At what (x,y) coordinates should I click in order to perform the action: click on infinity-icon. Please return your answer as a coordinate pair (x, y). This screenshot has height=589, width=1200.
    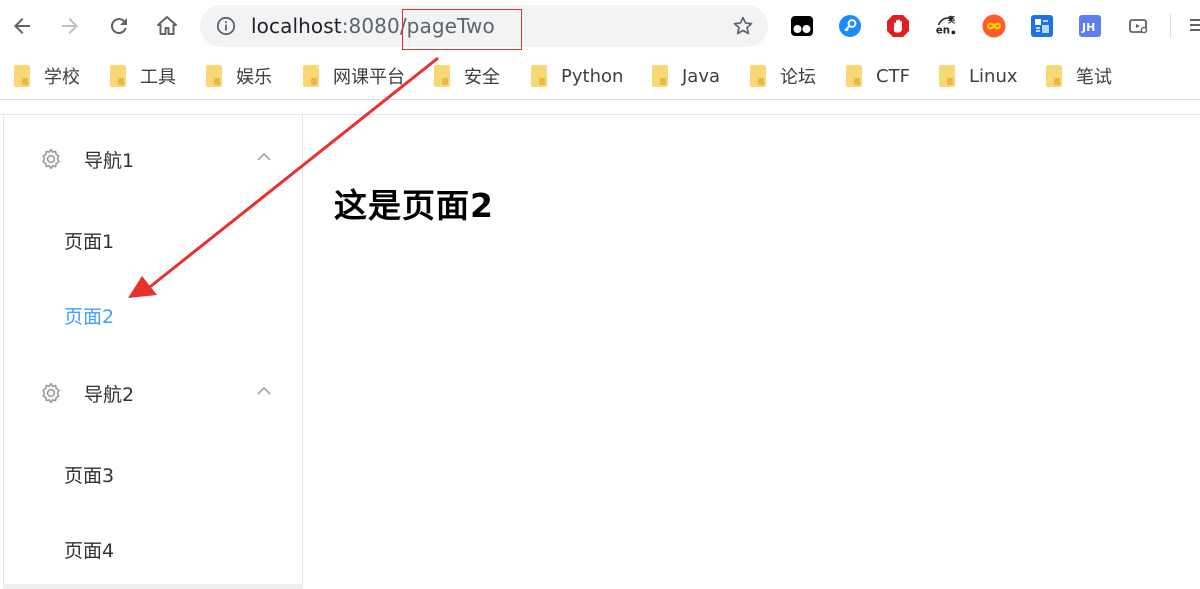
    Looking at the image, I should click on (994, 26).